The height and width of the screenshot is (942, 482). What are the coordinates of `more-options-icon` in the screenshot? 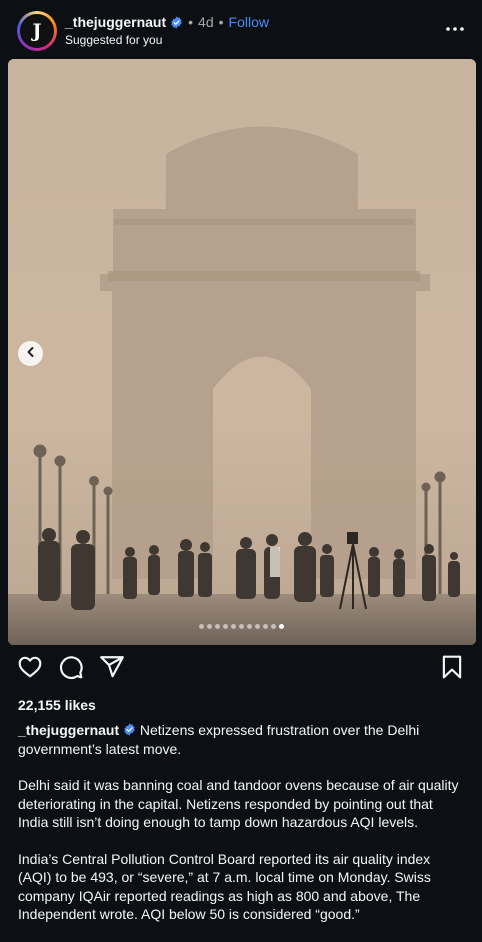 It's located at (455, 29).